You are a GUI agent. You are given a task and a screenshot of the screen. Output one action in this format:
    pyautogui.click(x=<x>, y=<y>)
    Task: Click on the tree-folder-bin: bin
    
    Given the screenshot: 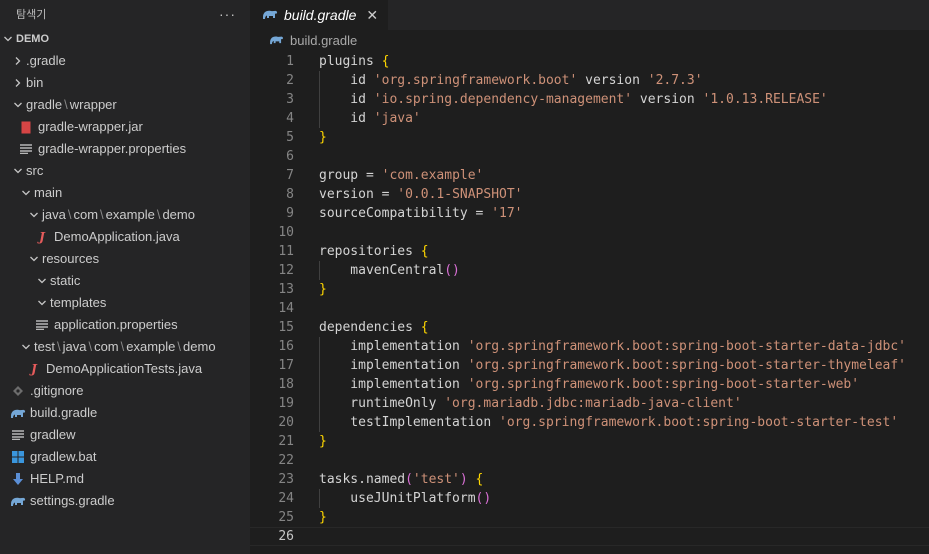 What is the action you would take?
    pyautogui.click(x=125, y=83)
    